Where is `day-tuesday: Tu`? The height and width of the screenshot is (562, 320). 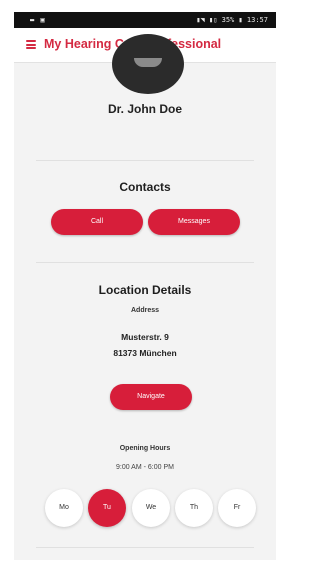
day-tuesday: Tu is located at coordinates (107, 508).